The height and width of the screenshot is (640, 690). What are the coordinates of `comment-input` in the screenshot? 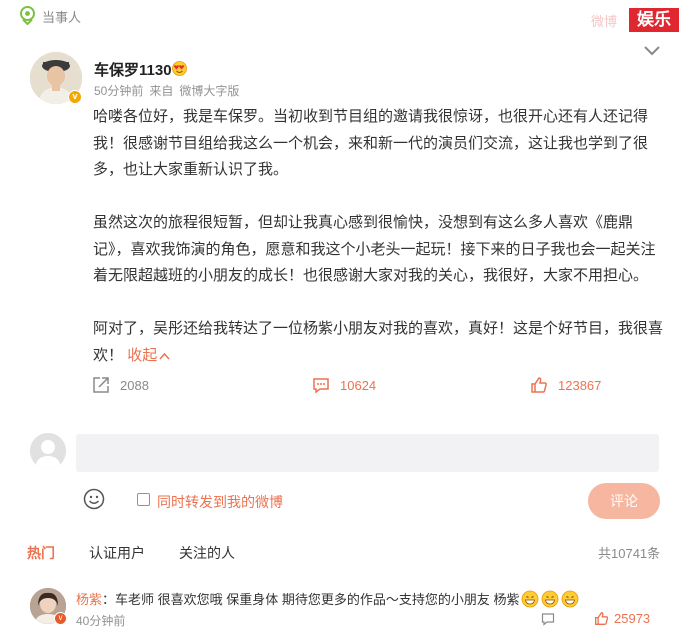 It's located at (367, 453).